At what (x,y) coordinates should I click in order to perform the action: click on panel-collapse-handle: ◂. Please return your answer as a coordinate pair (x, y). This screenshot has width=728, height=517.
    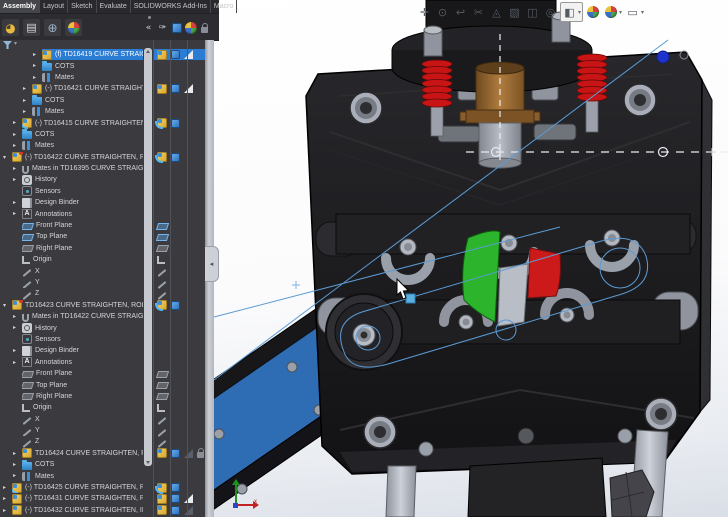
    Looking at the image, I should click on (212, 264).